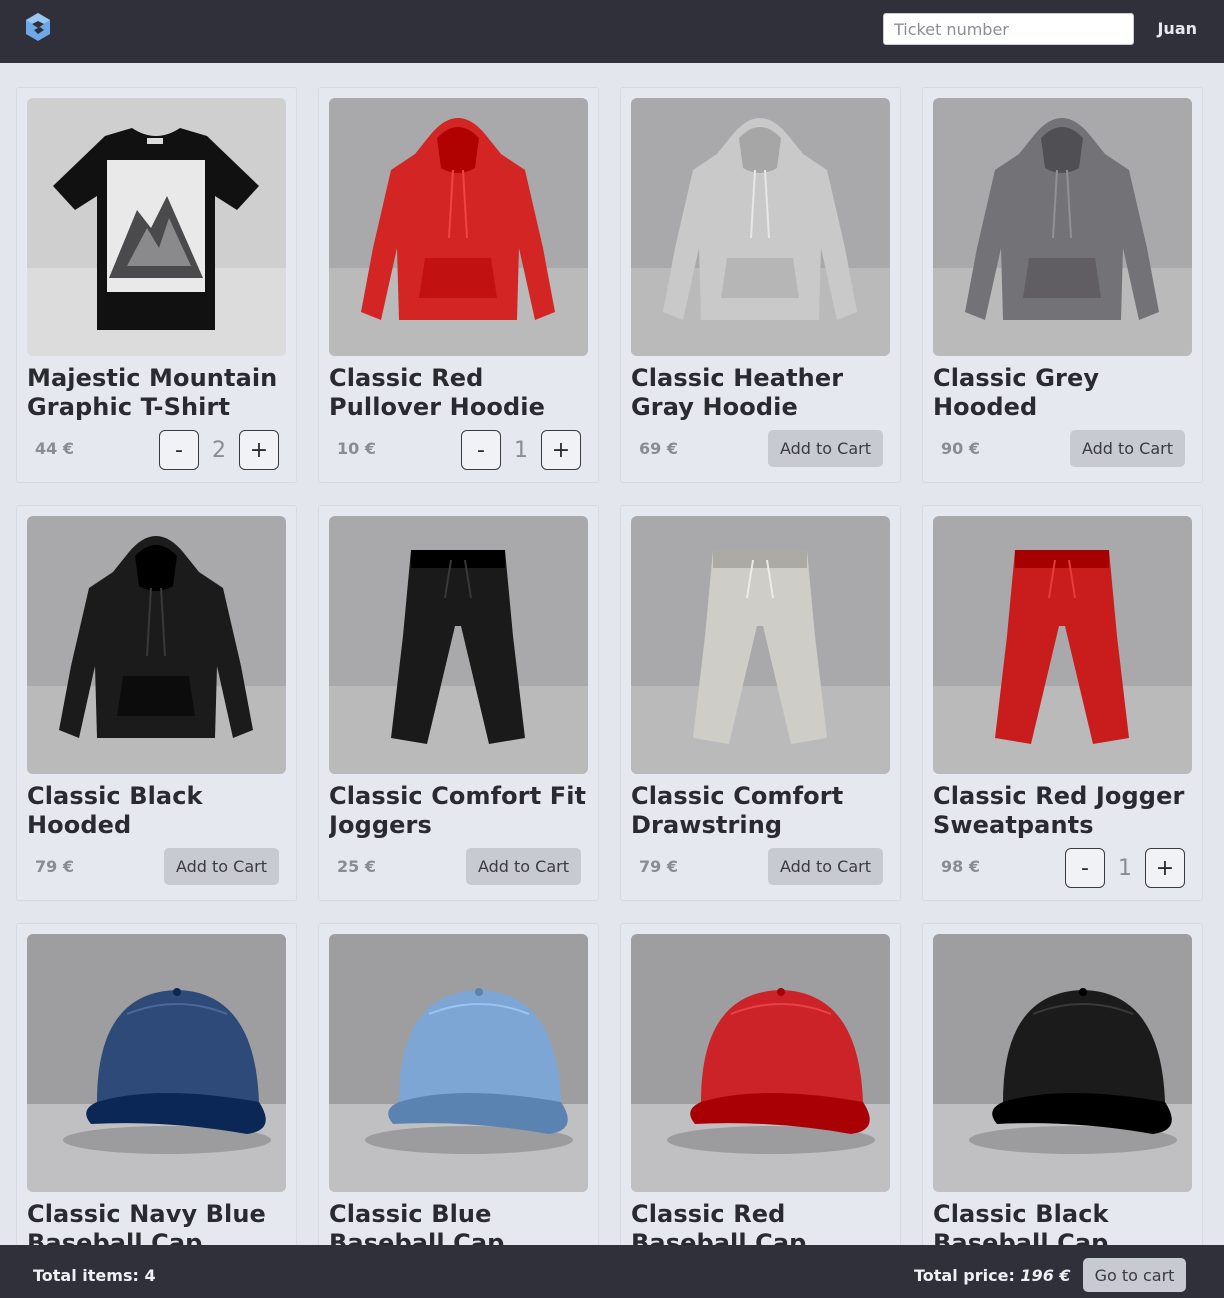  Describe the element at coordinates (86, 1275) in the screenshot. I see `total-items-label: Total items:` at that location.